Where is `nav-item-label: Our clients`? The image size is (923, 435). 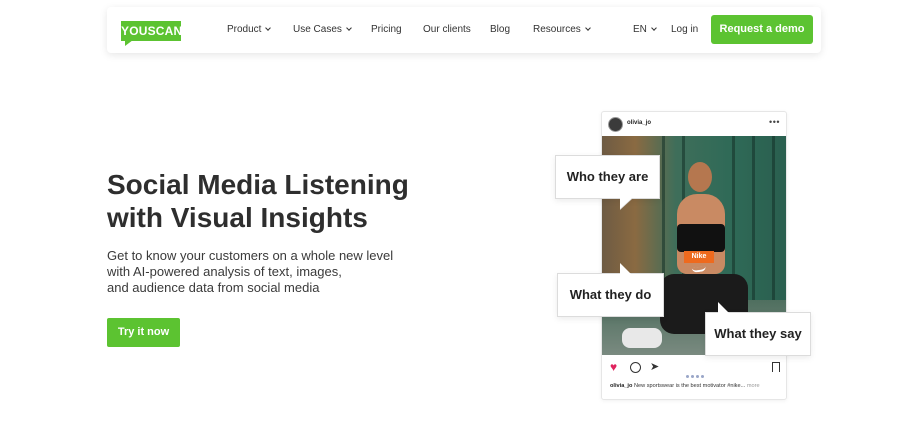 nav-item-label: Our clients is located at coordinates (447, 29).